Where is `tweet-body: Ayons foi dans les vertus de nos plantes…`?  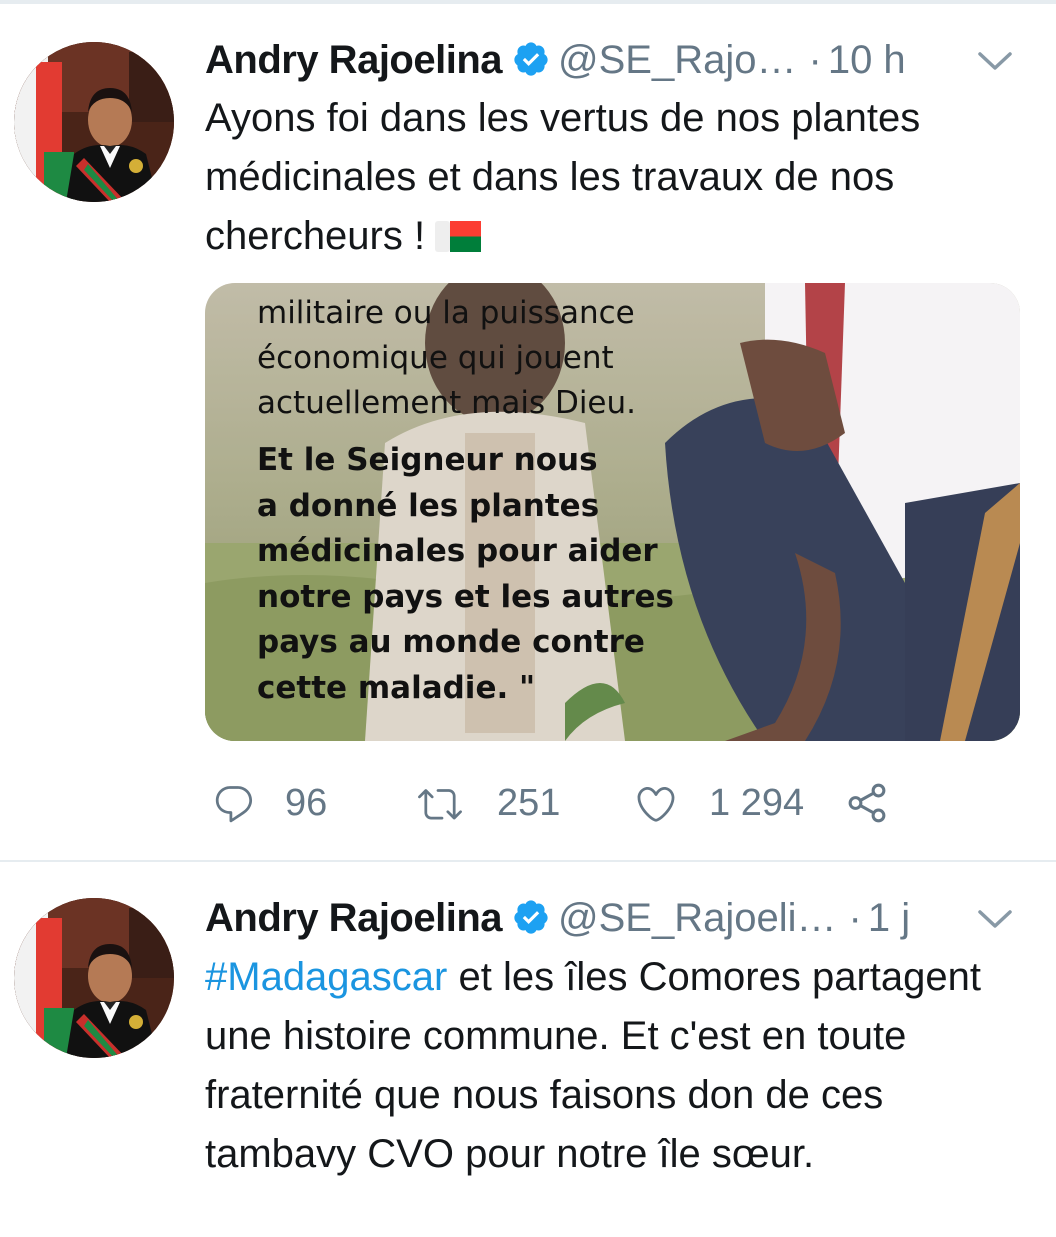
tweet-body: Ayons foi dans les vertus de nos plantes… is located at coordinates (563, 177).